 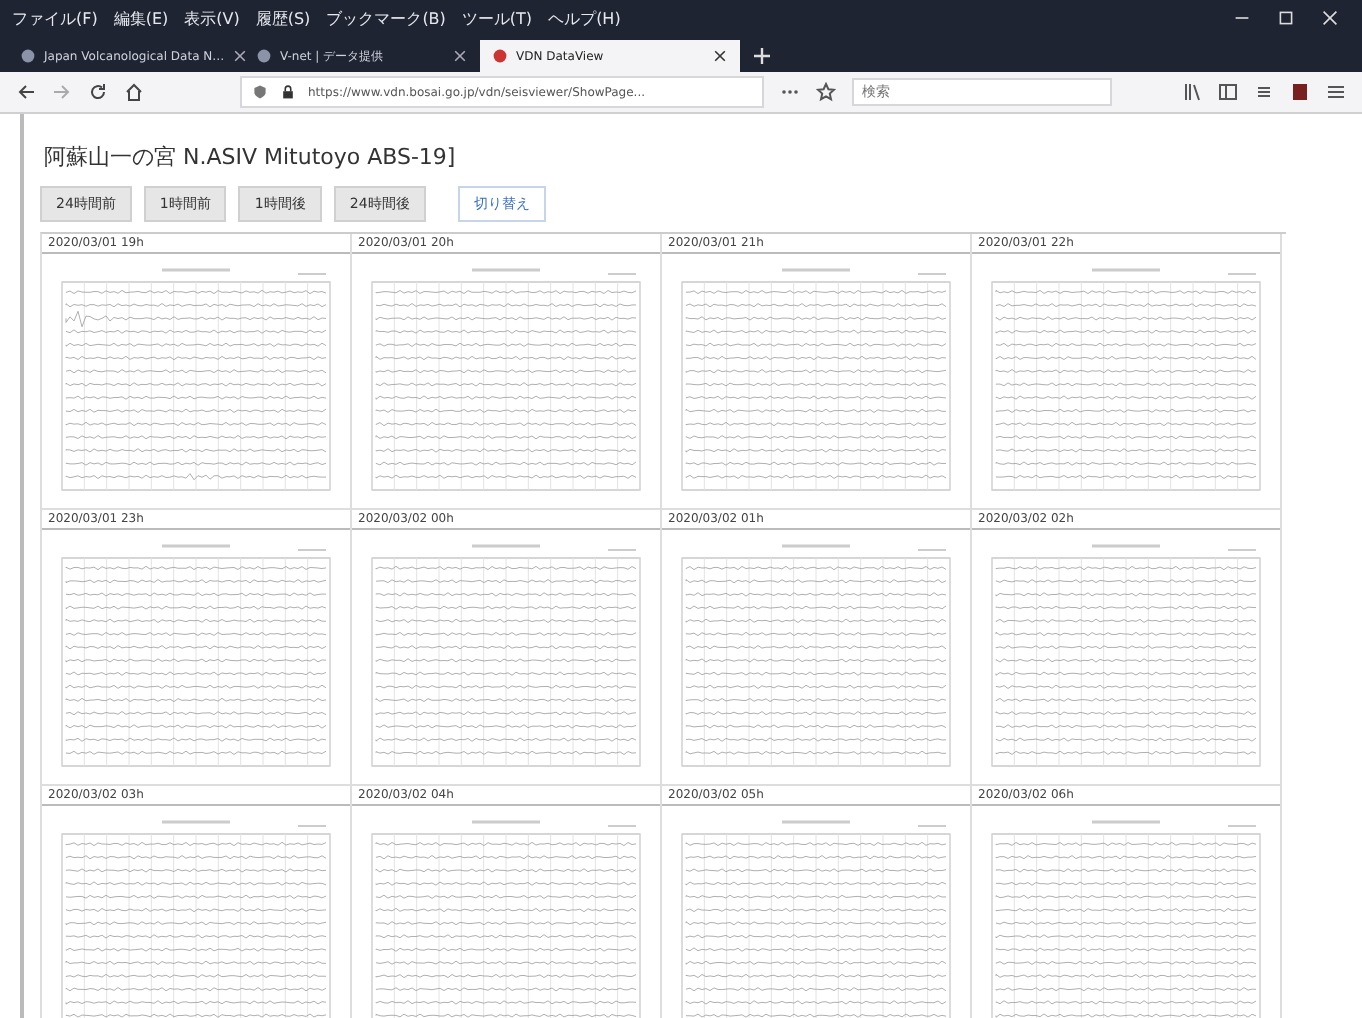 I want to click on home-icon, so click(x=134, y=92).